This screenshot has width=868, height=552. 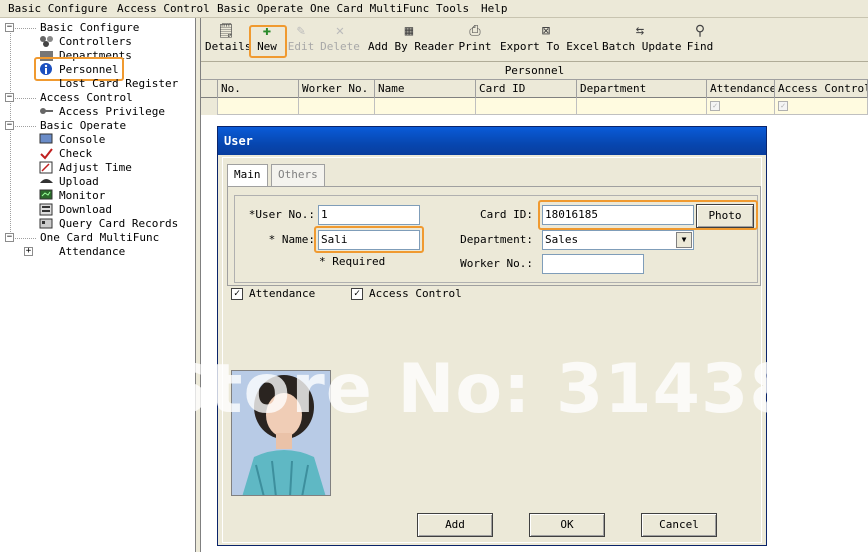 What do you see at coordinates (425, 89) in the screenshot?
I see `column-header-name: Name` at bounding box center [425, 89].